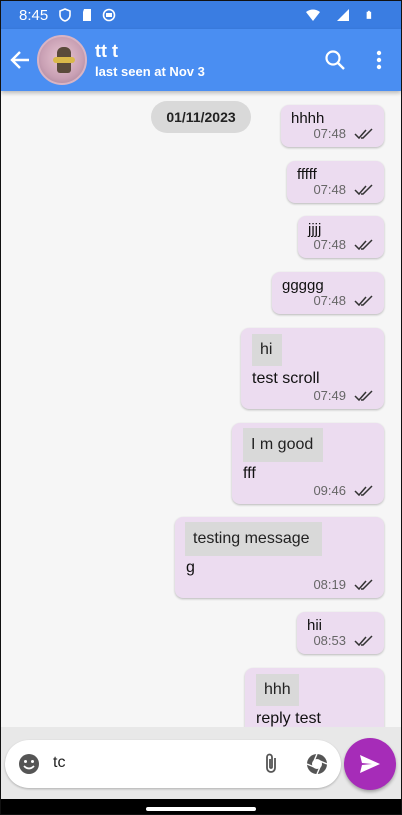 The width and height of the screenshot is (402, 815). I want to click on search-button, so click(335, 60).